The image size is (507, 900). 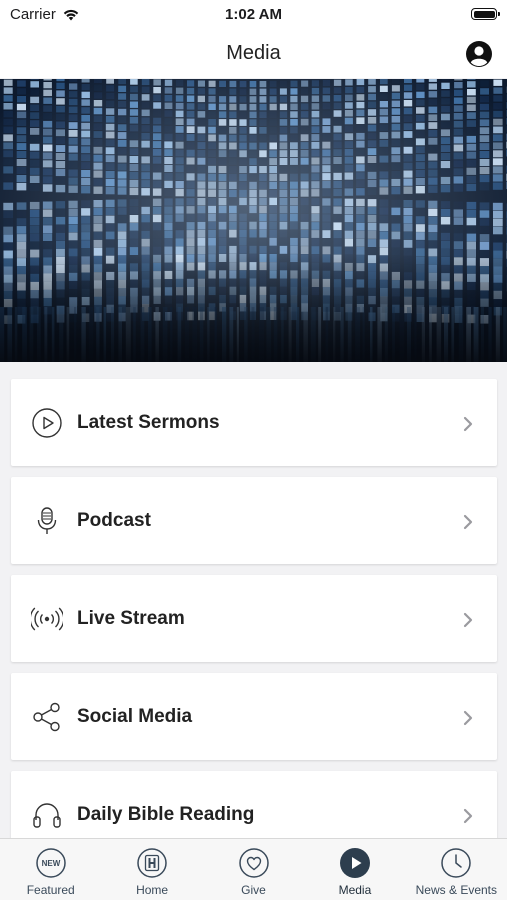 What do you see at coordinates (456, 863) in the screenshot?
I see `clock-icon` at bounding box center [456, 863].